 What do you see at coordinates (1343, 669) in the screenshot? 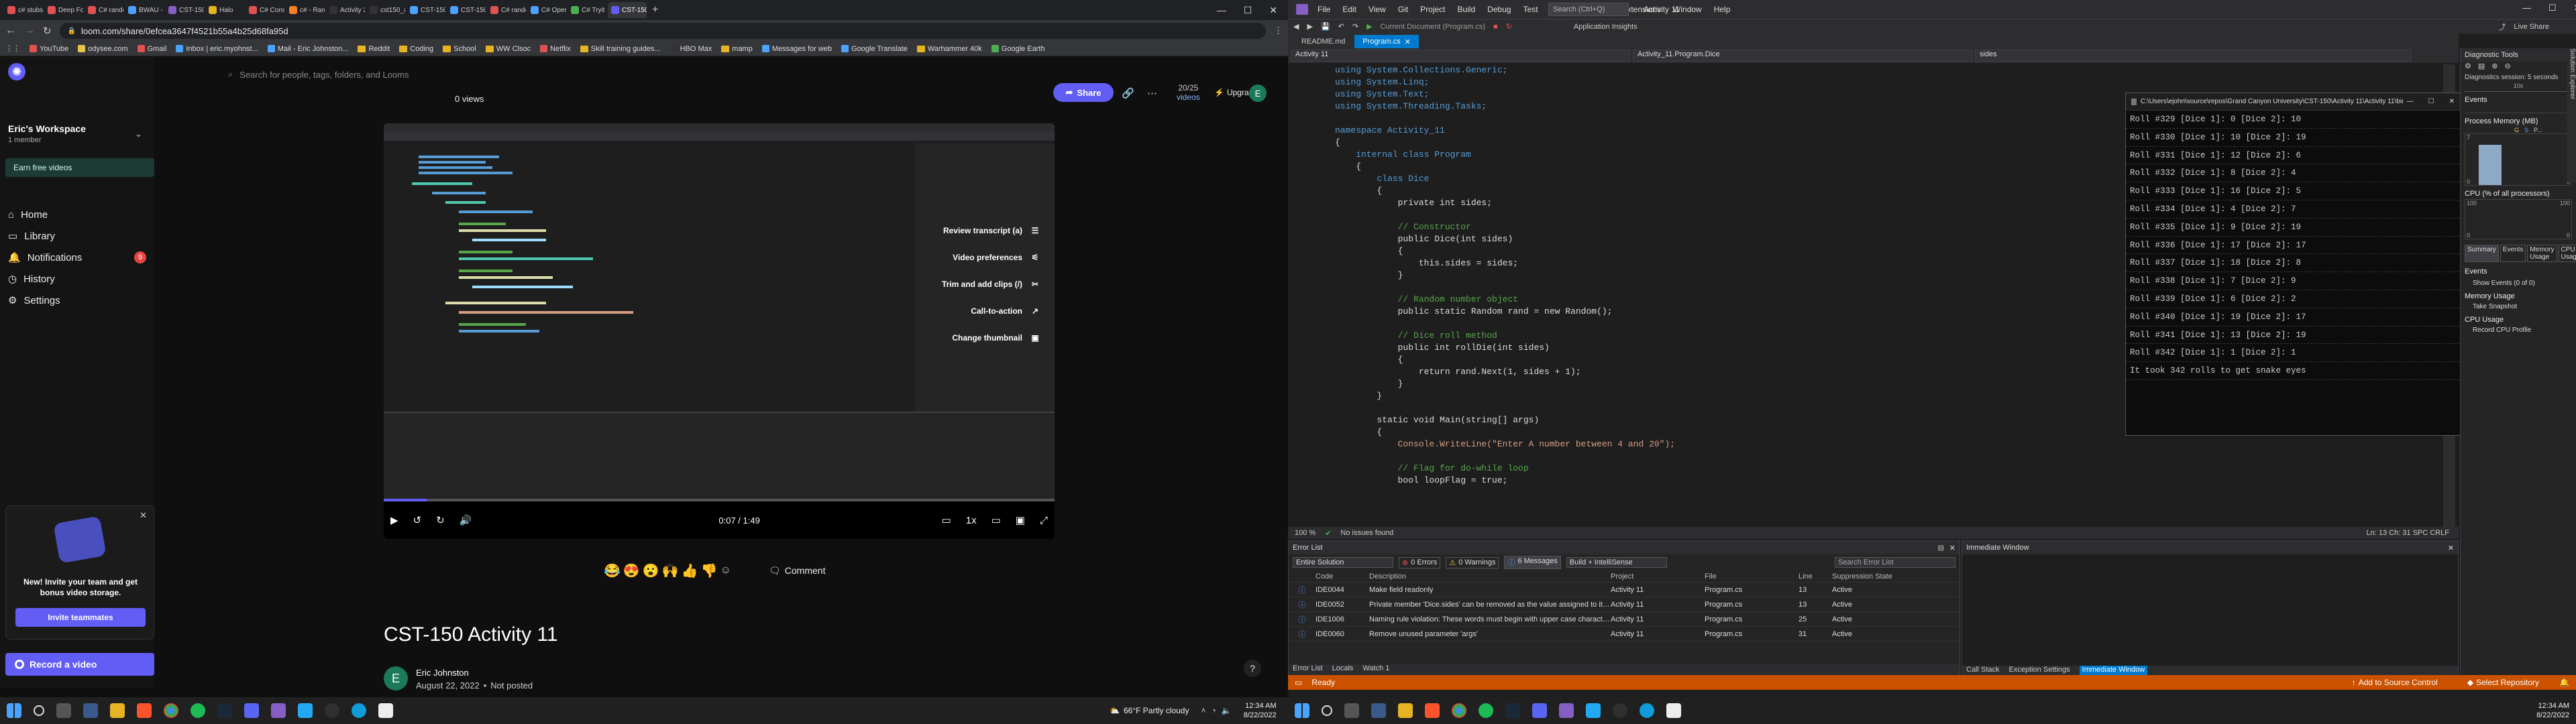
I see `bottom-tab: Locals` at bounding box center [1343, 669].